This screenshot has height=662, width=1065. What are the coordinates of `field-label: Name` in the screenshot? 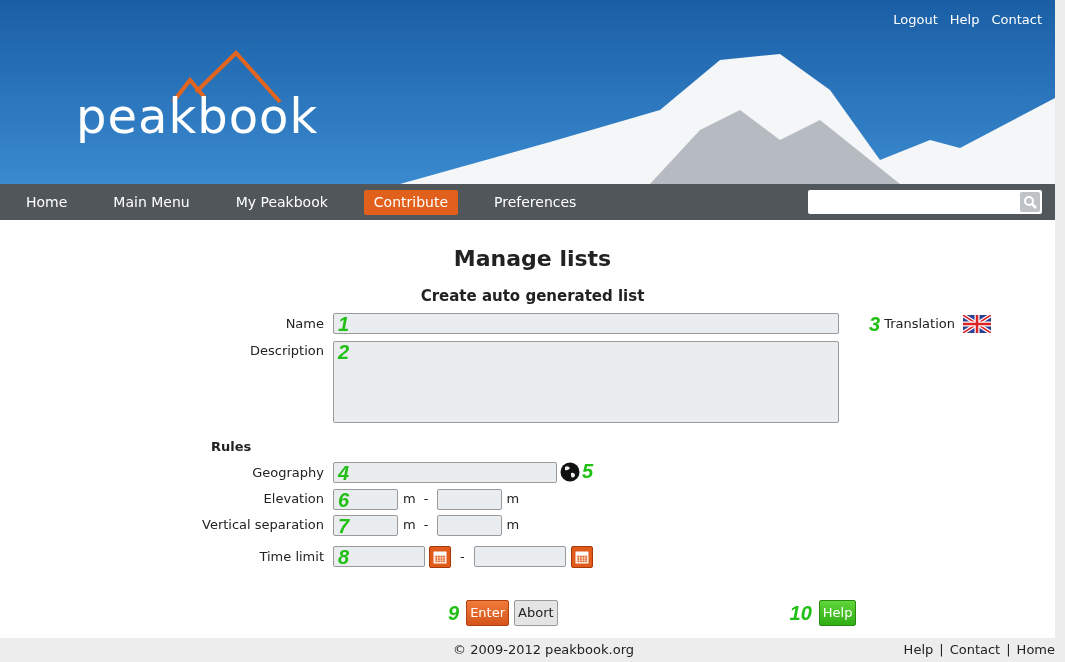 It's located at (304, 323).